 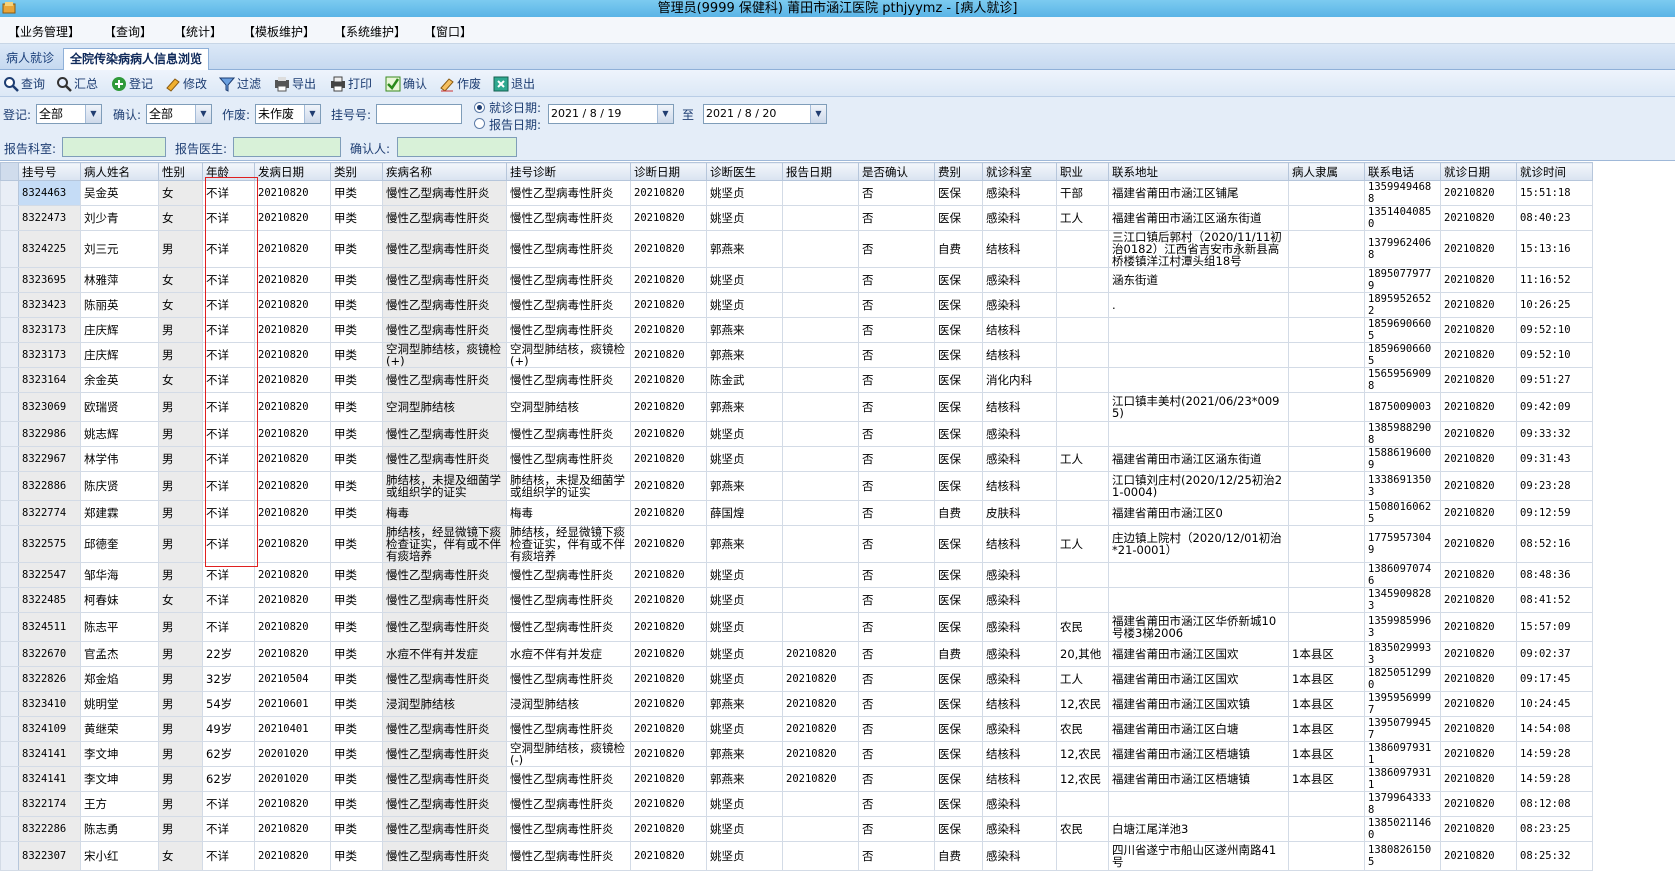 What do you see at coordinates (1198, 280) in the screenshot?
I see `table-cell: 涵东街道` at bounding box center [1198, 280].